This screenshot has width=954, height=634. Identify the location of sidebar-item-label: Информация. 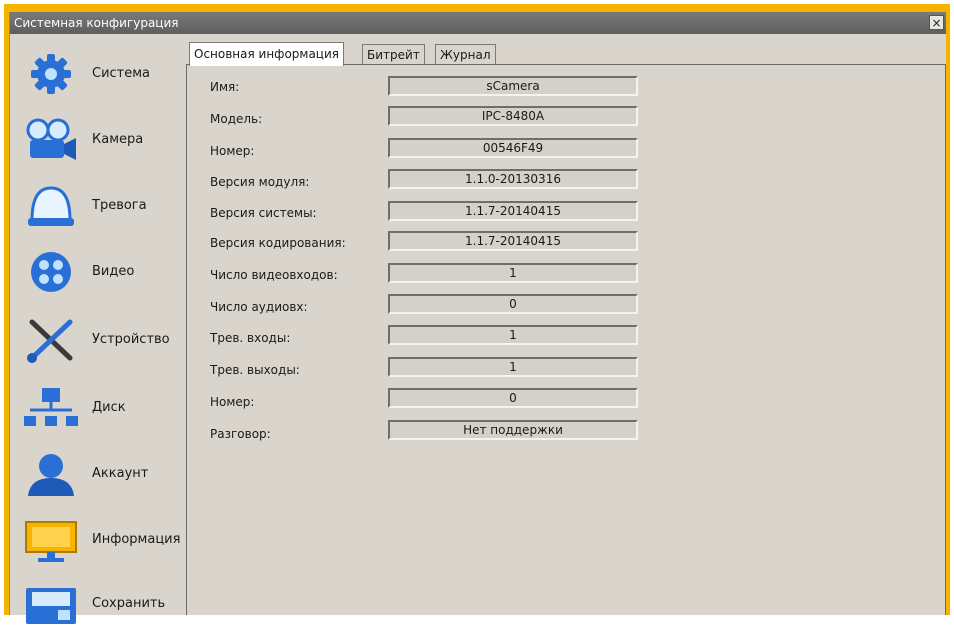
(136, 539).